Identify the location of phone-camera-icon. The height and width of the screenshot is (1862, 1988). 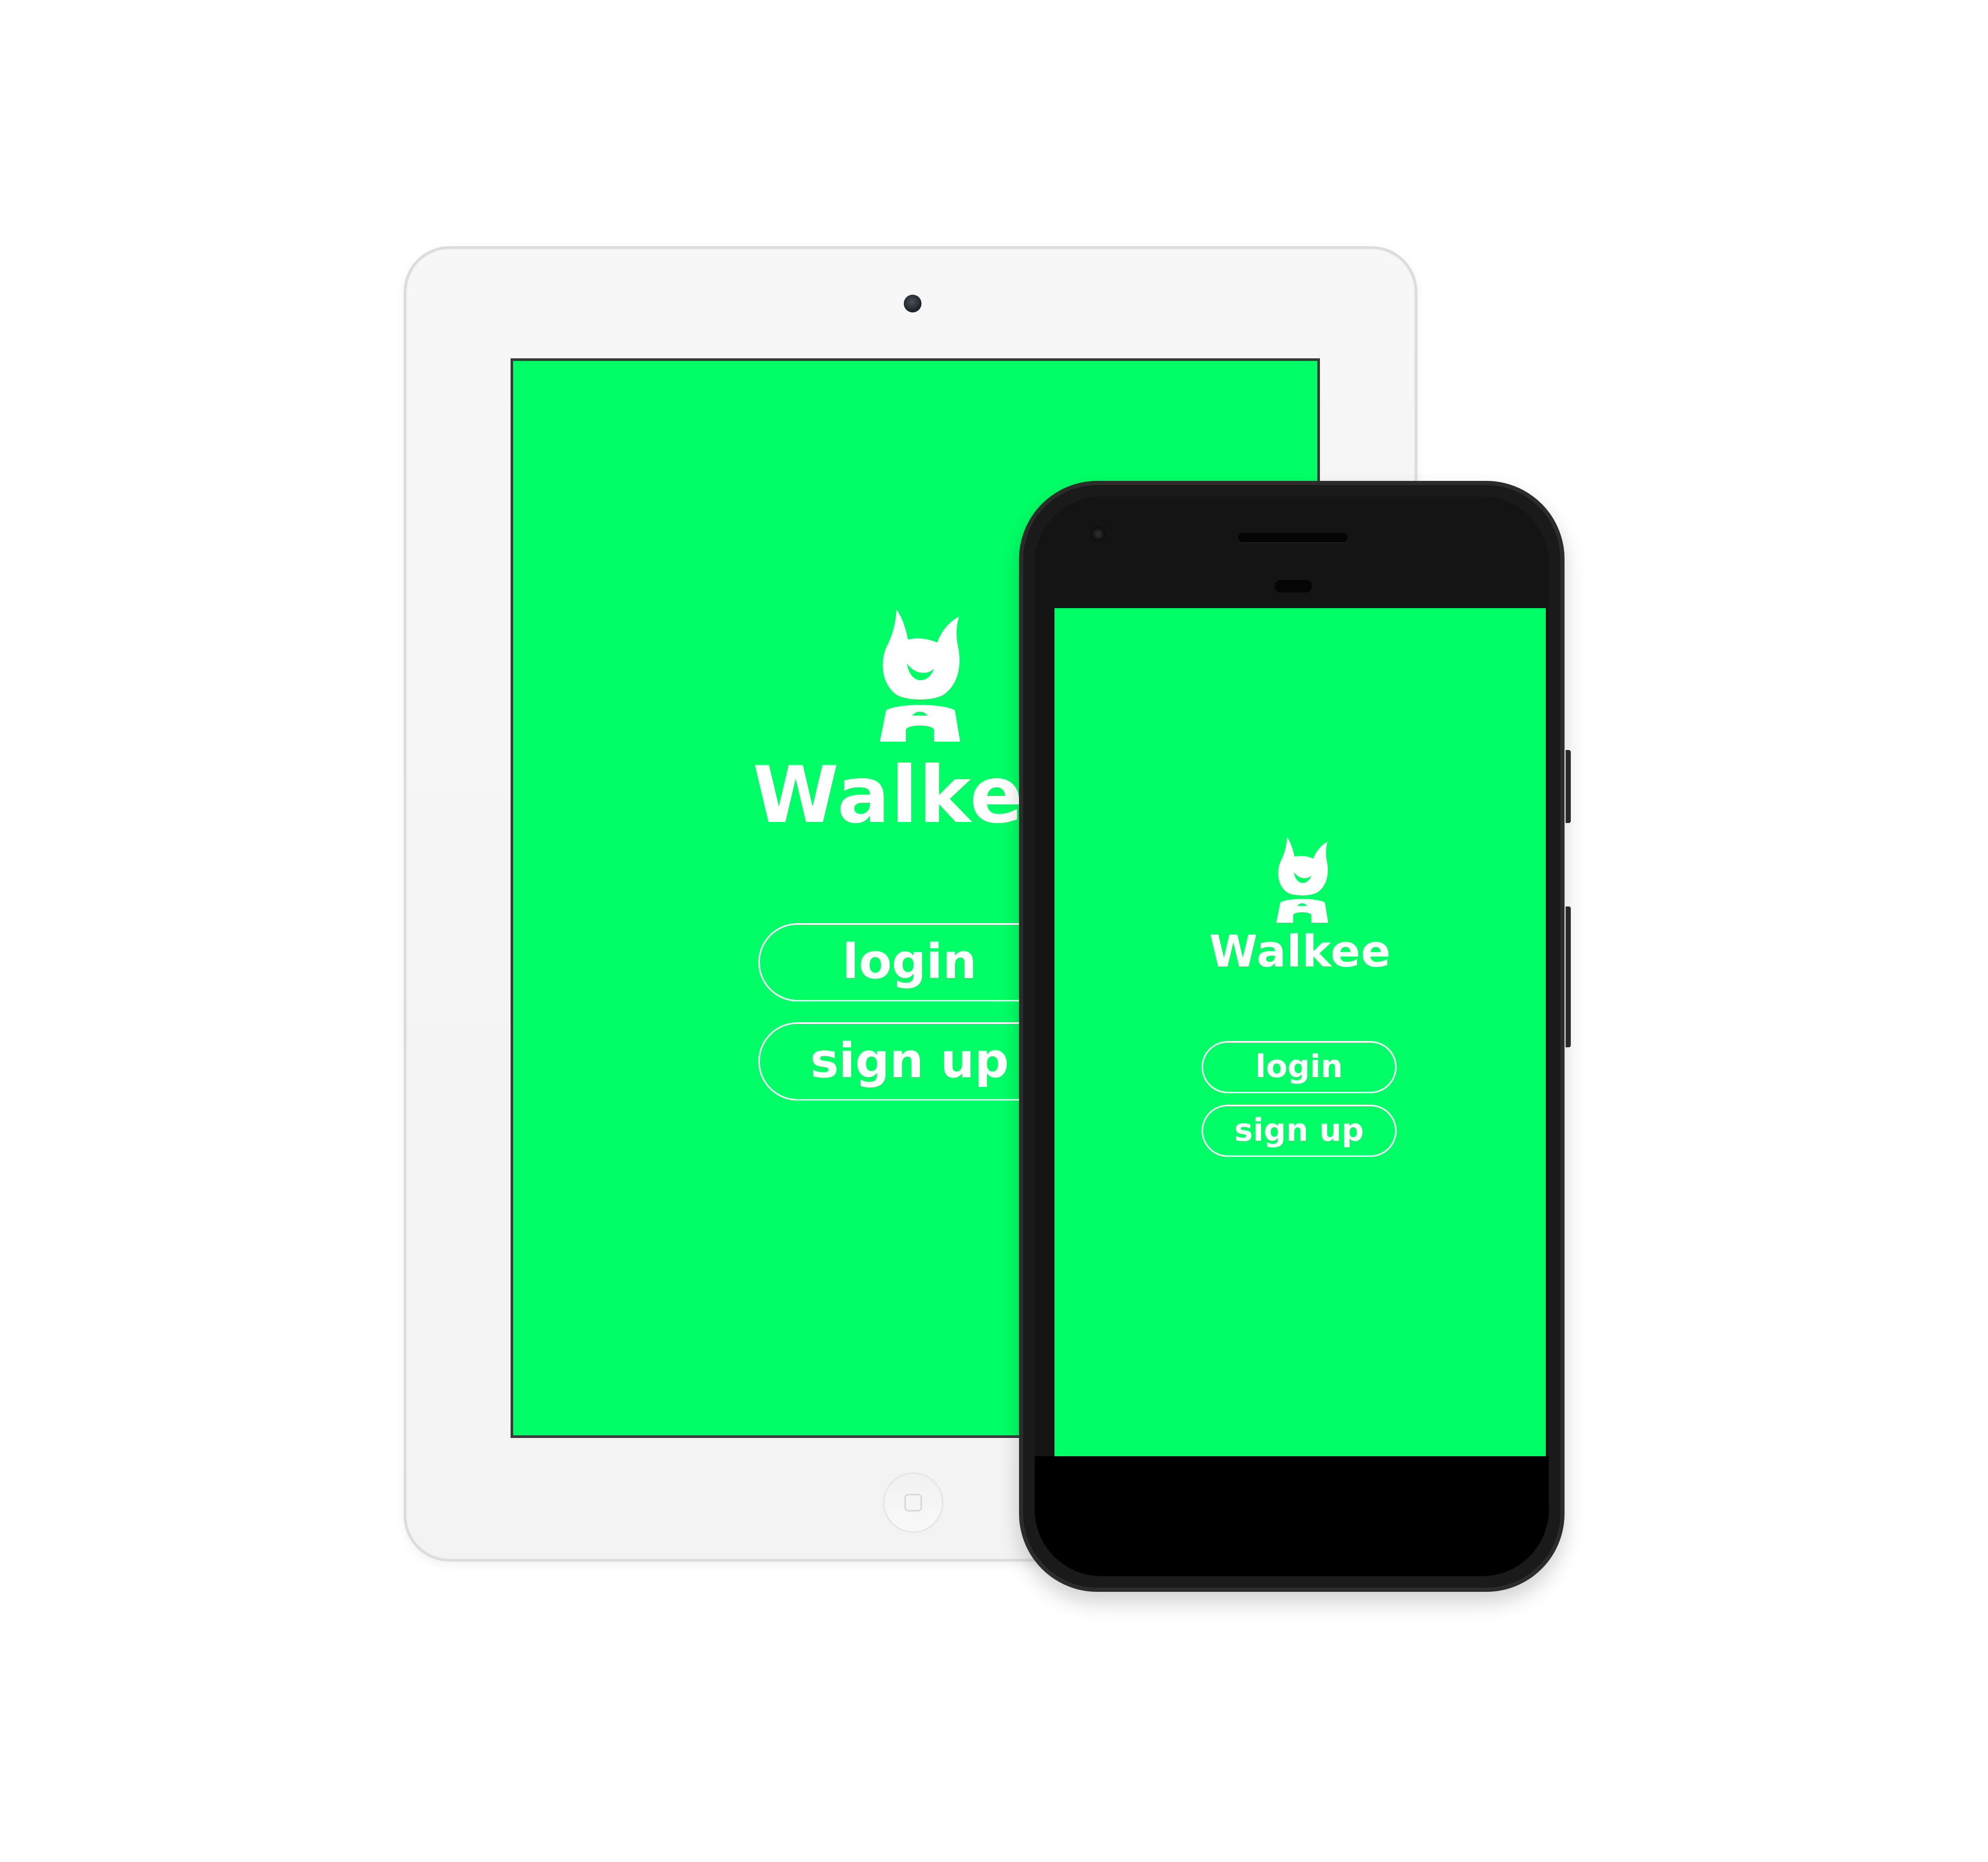
(1098, 534).